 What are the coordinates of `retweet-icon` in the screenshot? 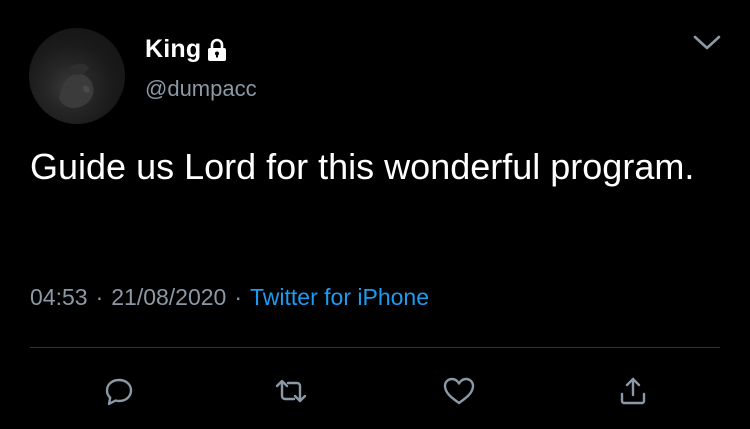 It's located at (291, 391).